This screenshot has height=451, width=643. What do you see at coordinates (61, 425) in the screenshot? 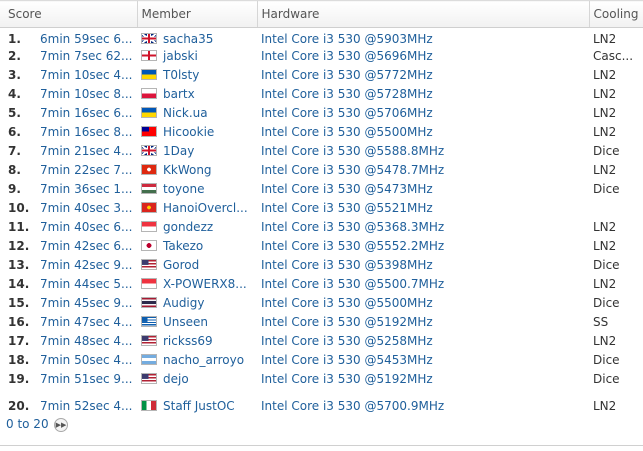
I see `double-chevron-right-icon: ▶▶` at bounding box center [61, 425].